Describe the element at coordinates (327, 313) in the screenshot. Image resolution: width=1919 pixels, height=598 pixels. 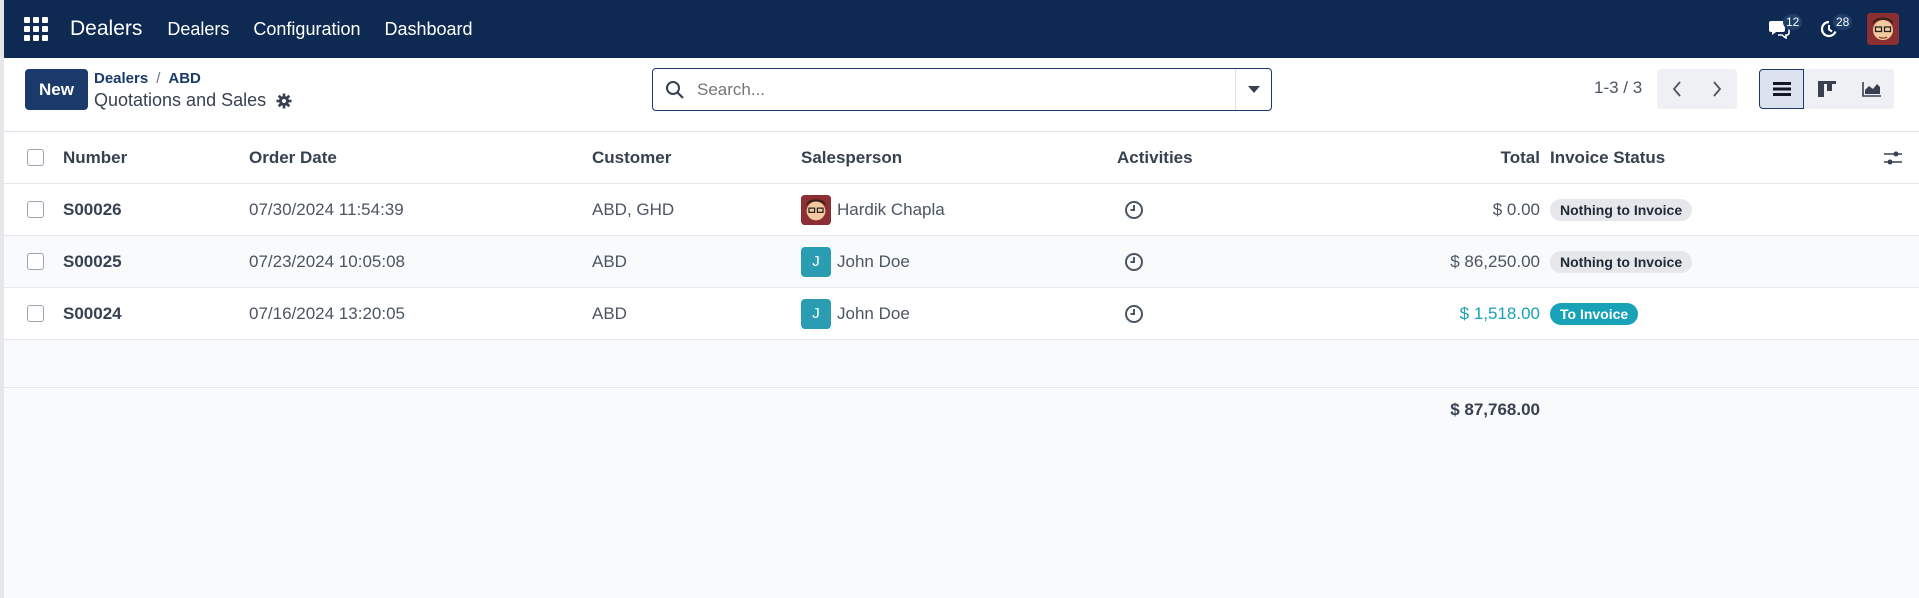
I see `order-date: 07/16/2024 13:20:05` at that location.